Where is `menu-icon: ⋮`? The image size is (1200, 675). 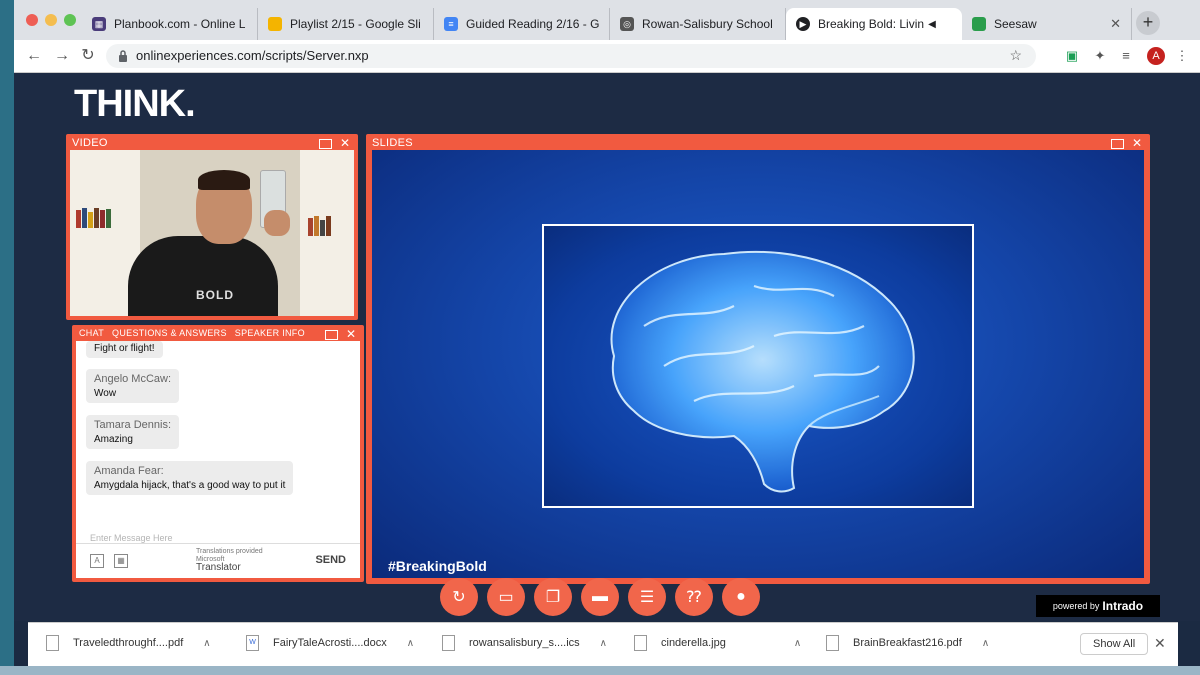 menu-icon: ⋮ is located at coordinates (1182, 56).